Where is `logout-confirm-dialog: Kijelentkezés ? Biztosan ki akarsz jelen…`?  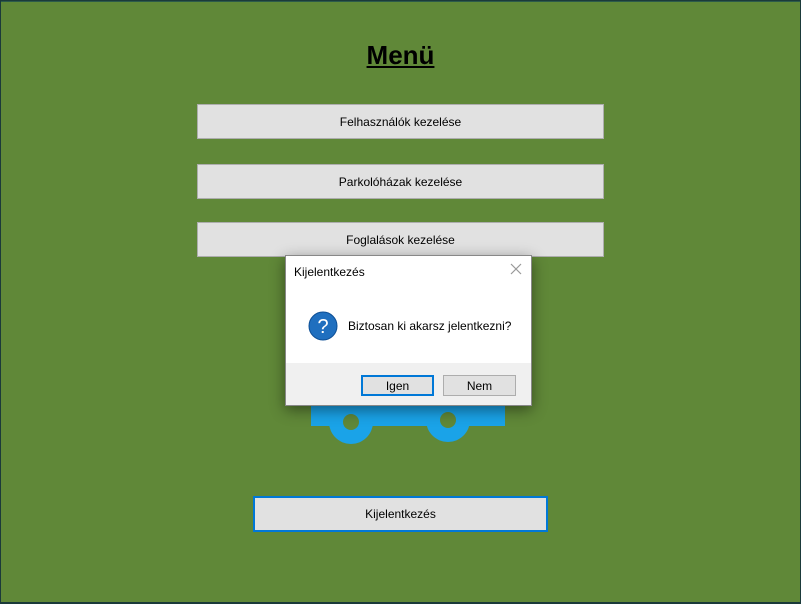 logout-confirm-dialog: Kijelentkezés ? Biztosan ki akarsz jelen… is located at coordinates (408, 330).